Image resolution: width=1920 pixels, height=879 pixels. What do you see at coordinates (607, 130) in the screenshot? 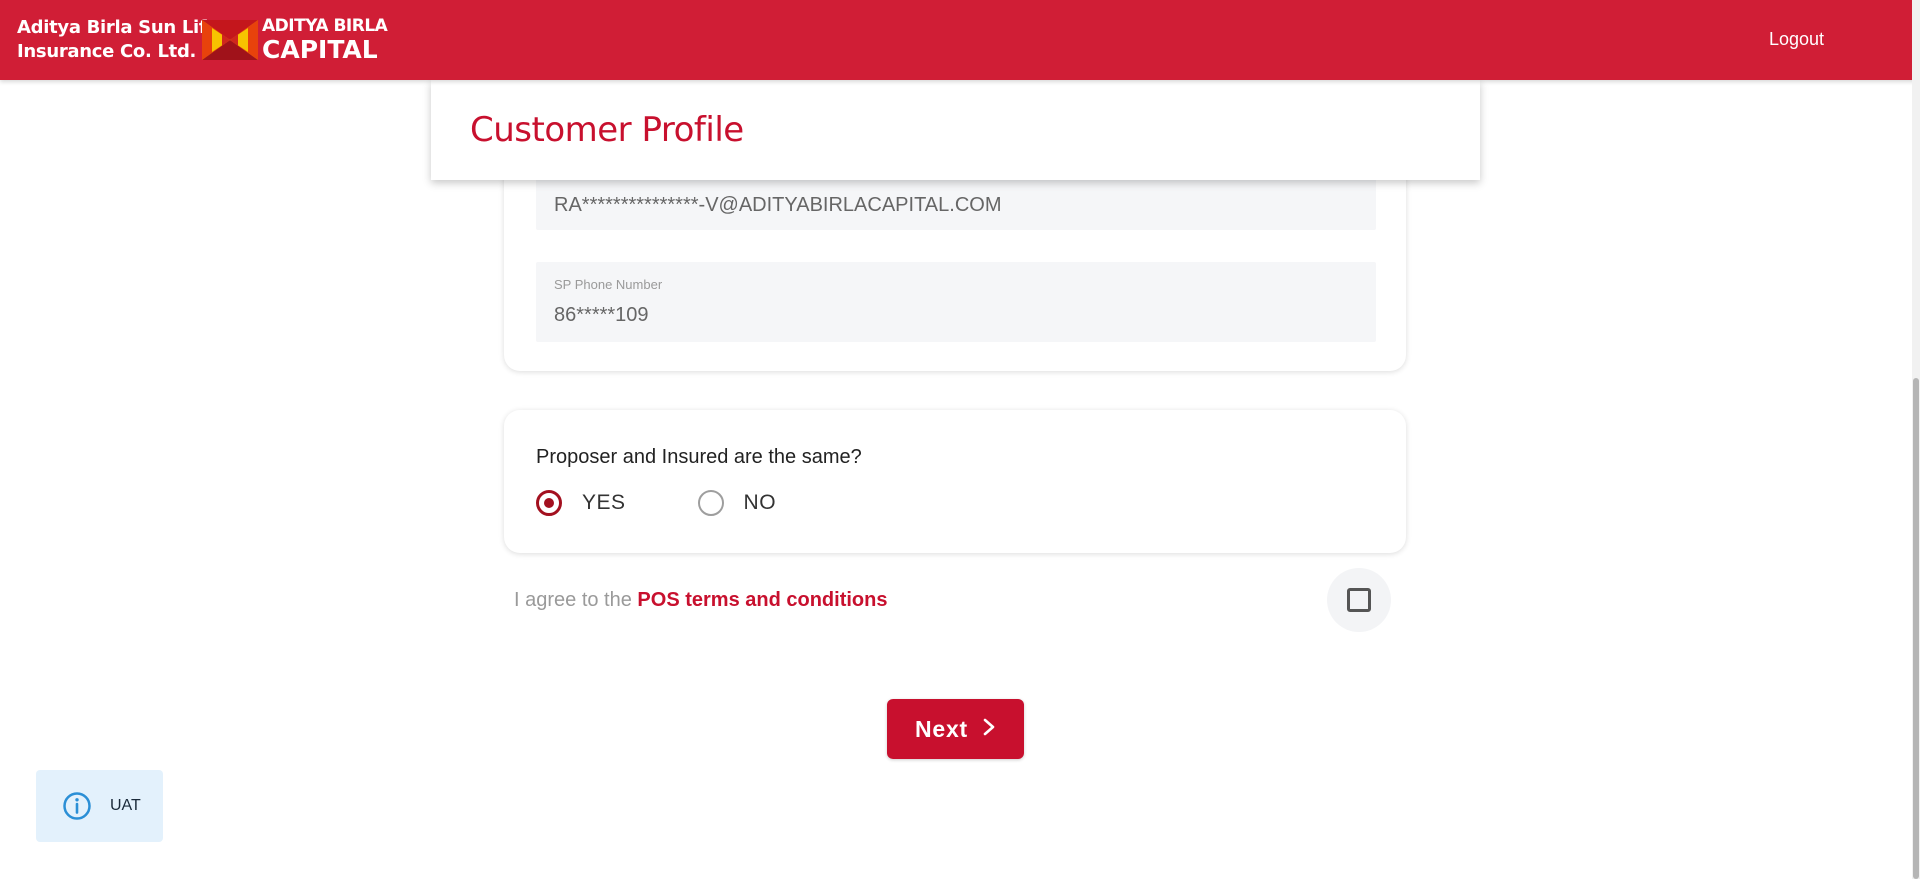
I see `page-title: Customer Profile` at bounding box center [607, 130].